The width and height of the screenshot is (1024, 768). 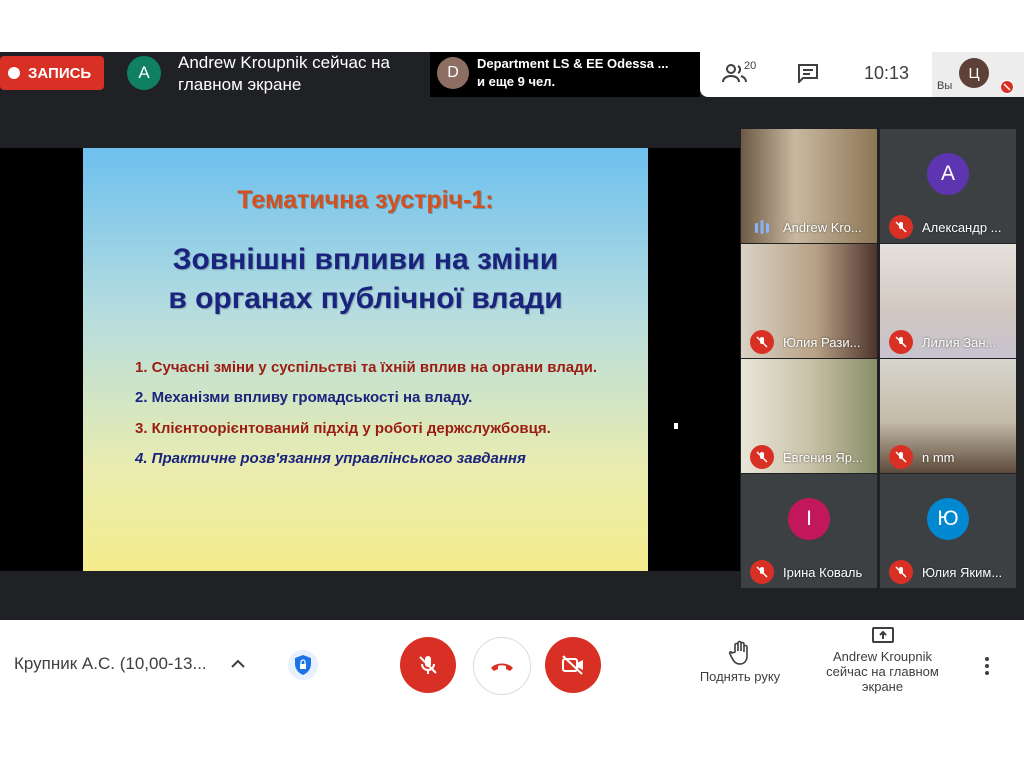 I want to click on camera-off-icon, so click(x=572, y=665).